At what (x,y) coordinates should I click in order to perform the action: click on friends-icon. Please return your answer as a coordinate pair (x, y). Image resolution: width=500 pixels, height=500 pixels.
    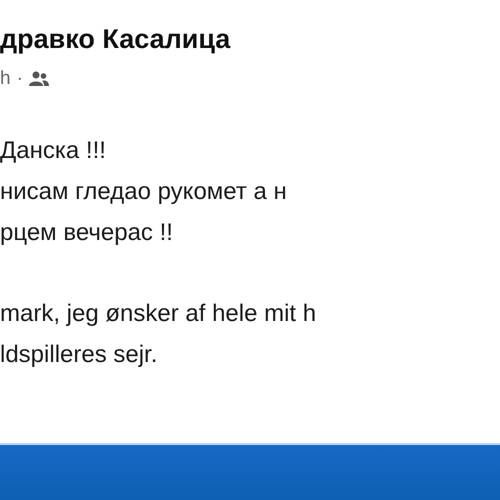
    Looking at the image, I should click on (38, 79).